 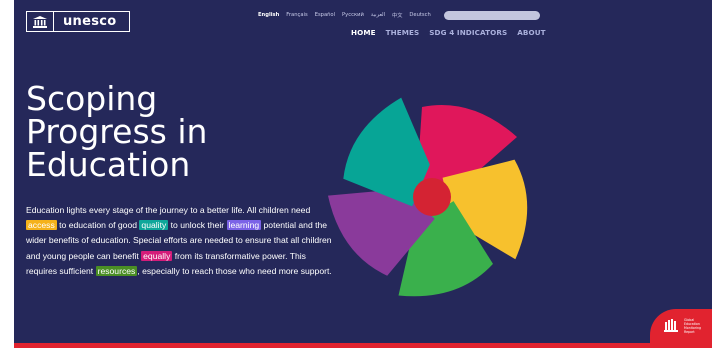 I want to click on lang-spanish: Español, so click(x=325, y=15).